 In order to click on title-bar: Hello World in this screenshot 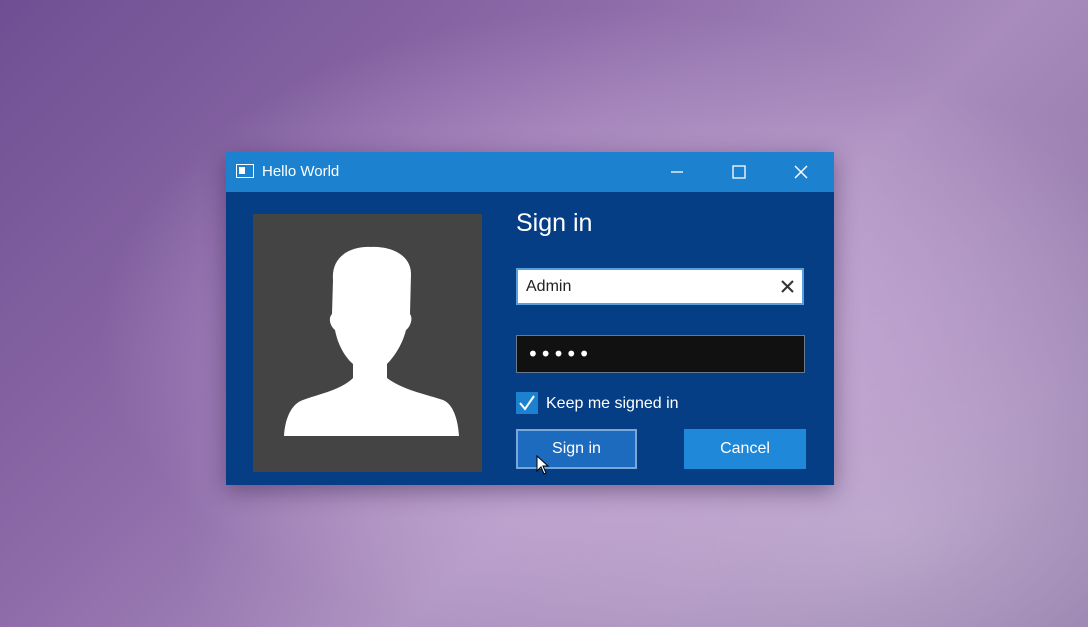, I will do `click(530, 172)`.